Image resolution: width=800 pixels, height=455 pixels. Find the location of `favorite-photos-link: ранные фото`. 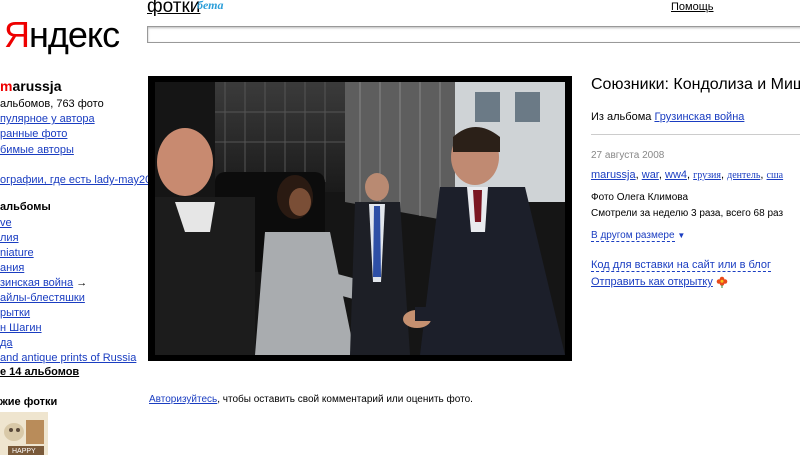

favorite-photos-link: ранные фото is located at coordinates (33, 134).